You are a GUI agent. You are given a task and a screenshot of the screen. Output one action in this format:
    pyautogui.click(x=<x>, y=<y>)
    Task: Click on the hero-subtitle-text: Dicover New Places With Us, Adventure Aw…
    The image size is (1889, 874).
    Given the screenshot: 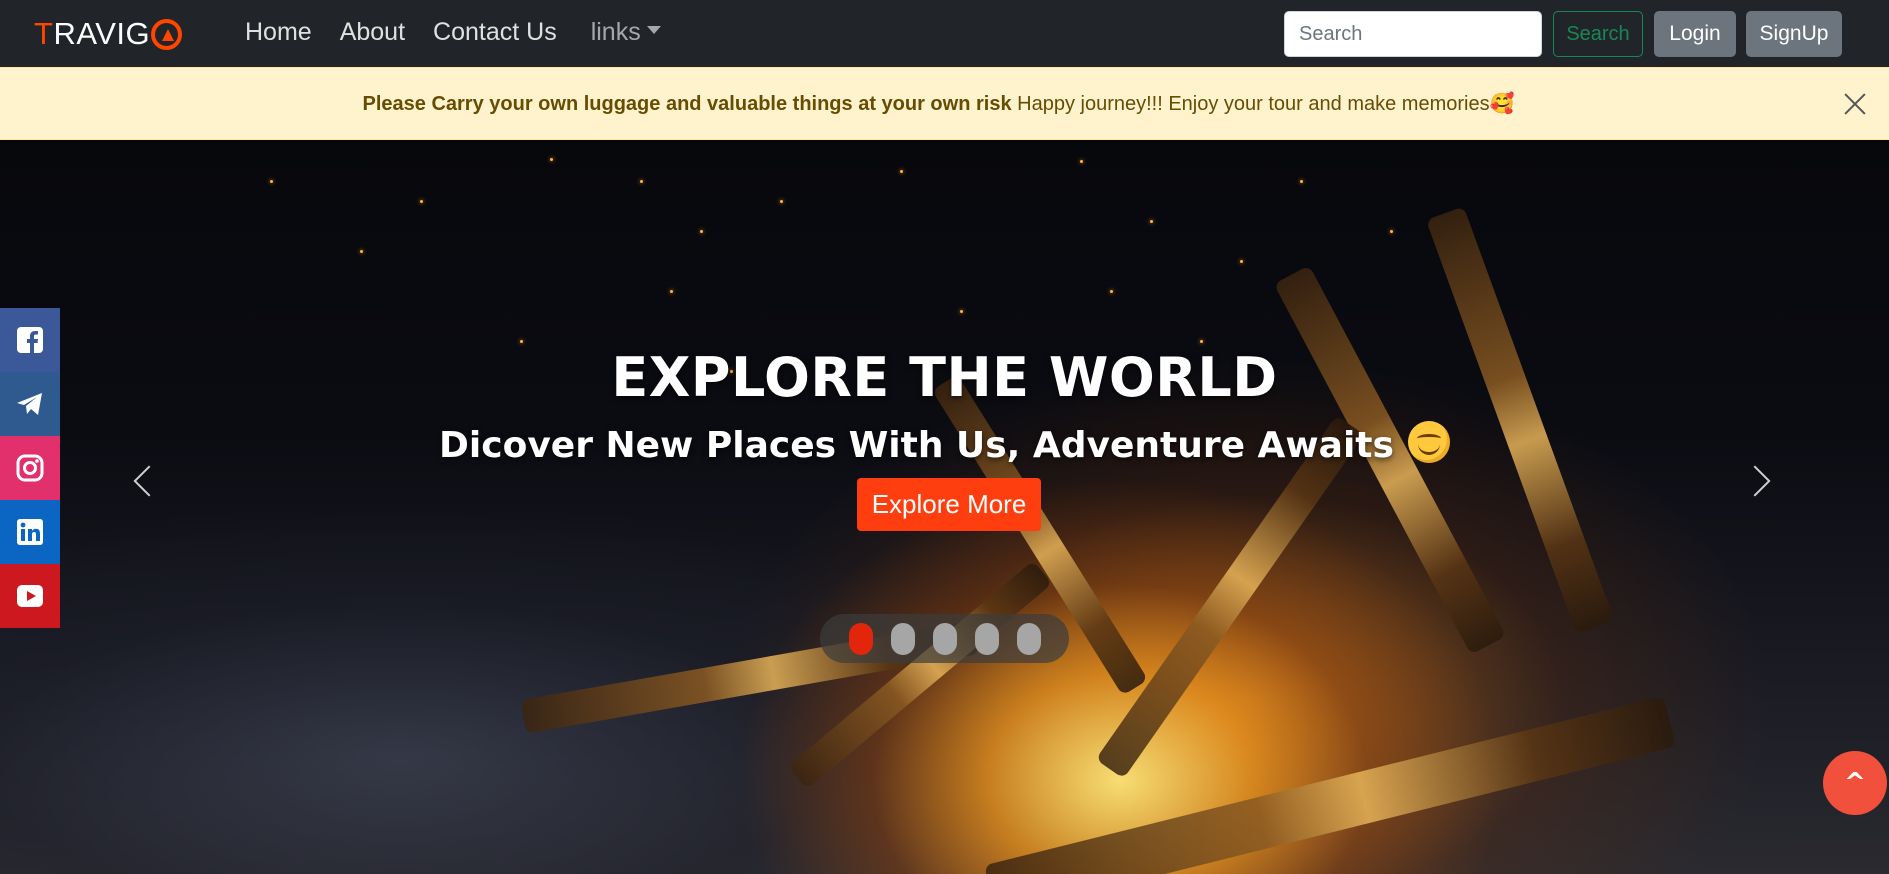 What is the action you would take?
    pyautogui.click(x=916, y=445)
    